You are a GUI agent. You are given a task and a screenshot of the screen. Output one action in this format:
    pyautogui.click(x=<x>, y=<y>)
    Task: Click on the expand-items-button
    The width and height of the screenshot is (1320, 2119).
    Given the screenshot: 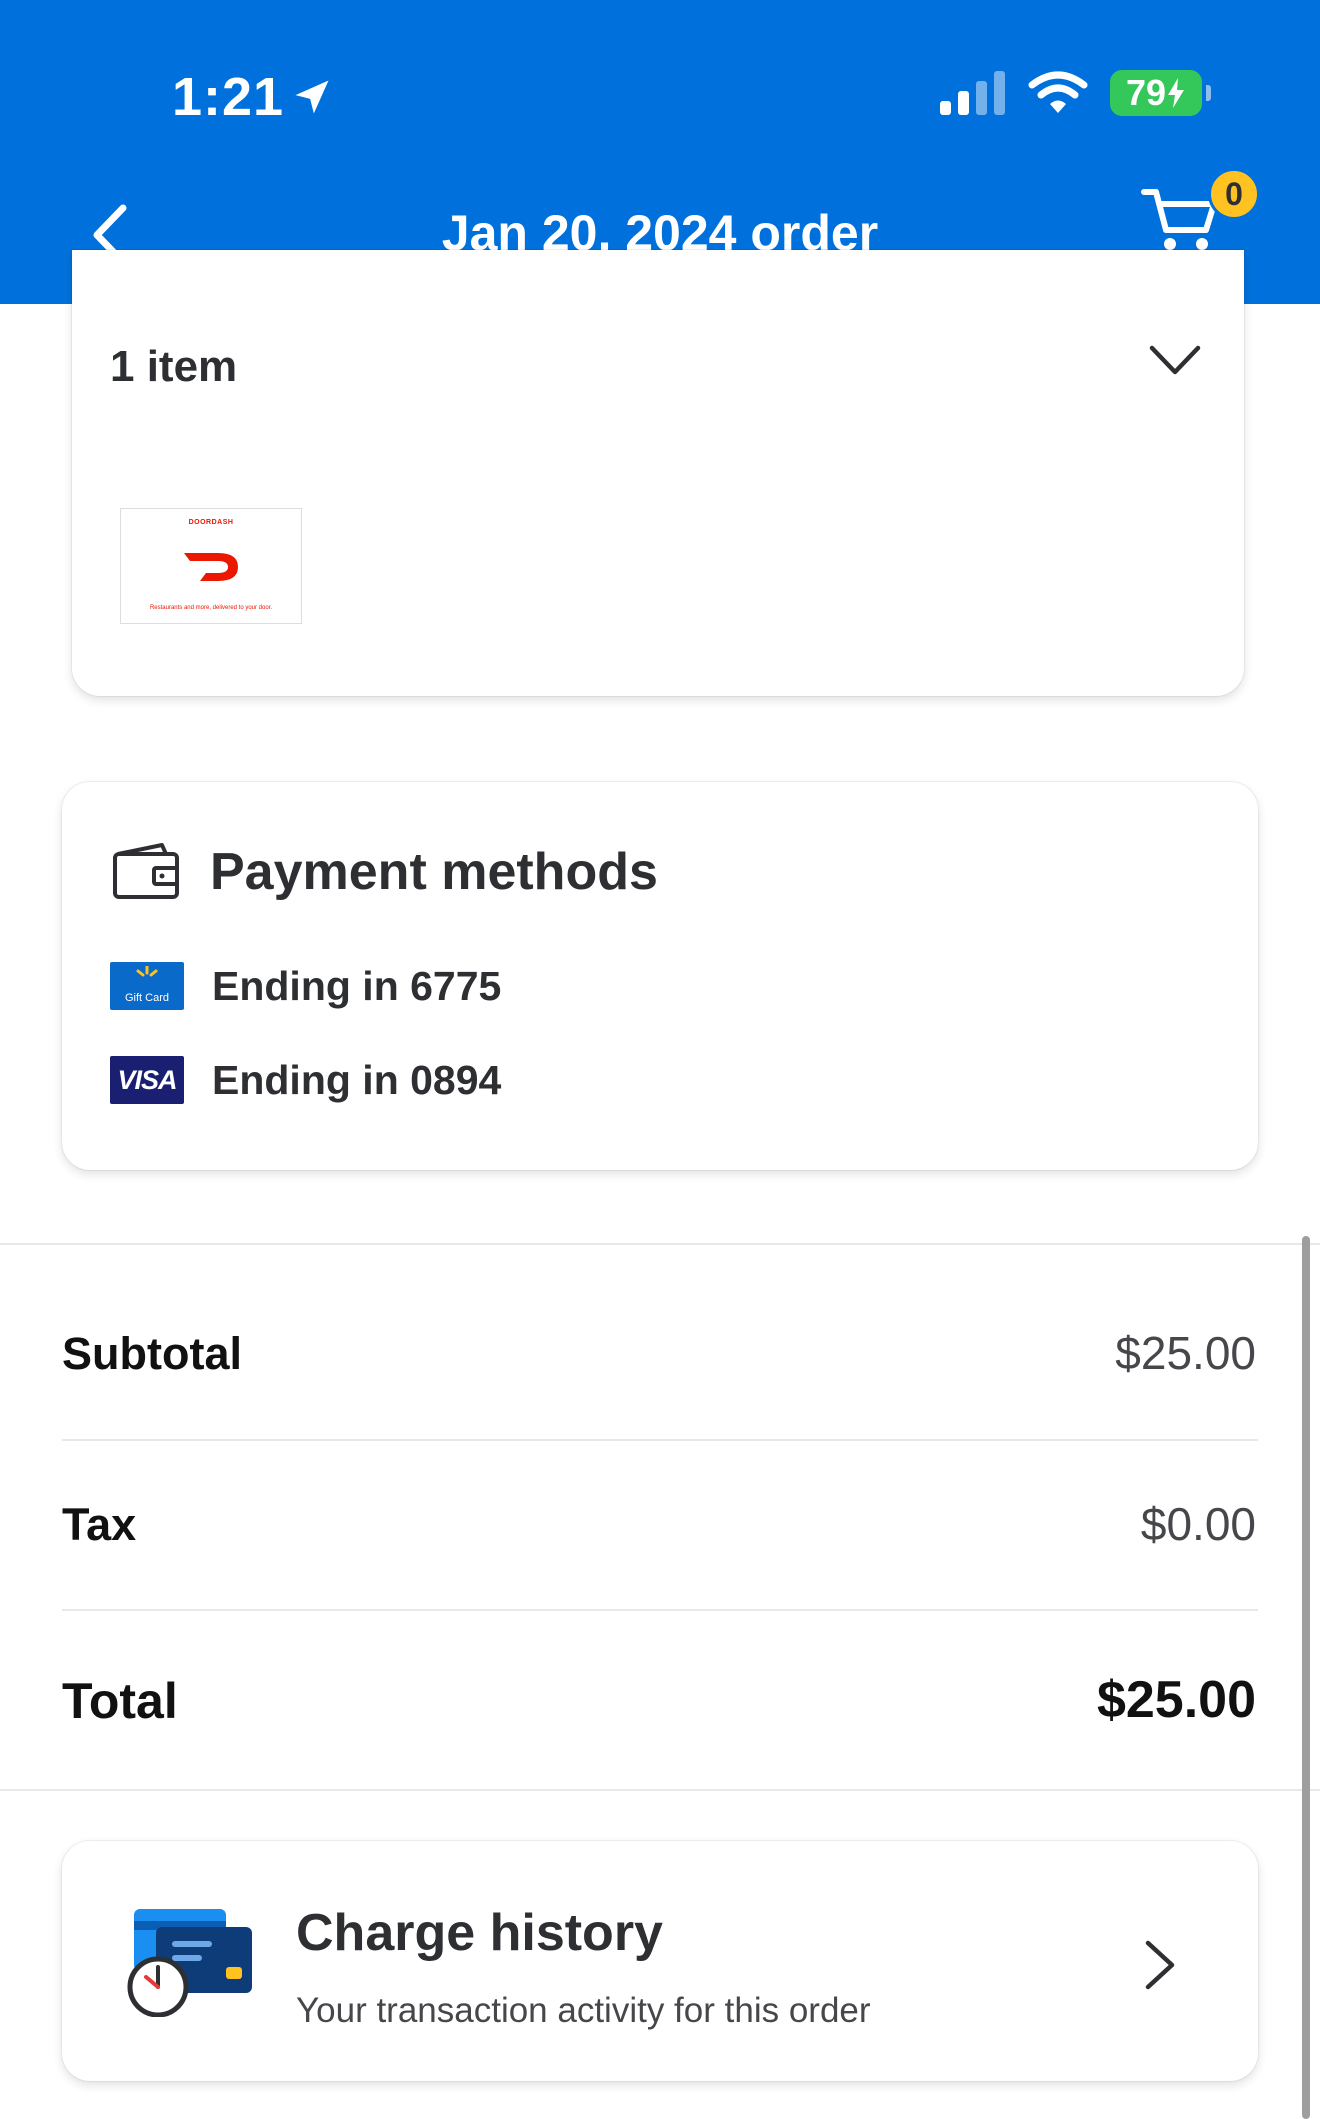 What is the action you would take?
    pyautogui.click(x=1175, y=362)
    